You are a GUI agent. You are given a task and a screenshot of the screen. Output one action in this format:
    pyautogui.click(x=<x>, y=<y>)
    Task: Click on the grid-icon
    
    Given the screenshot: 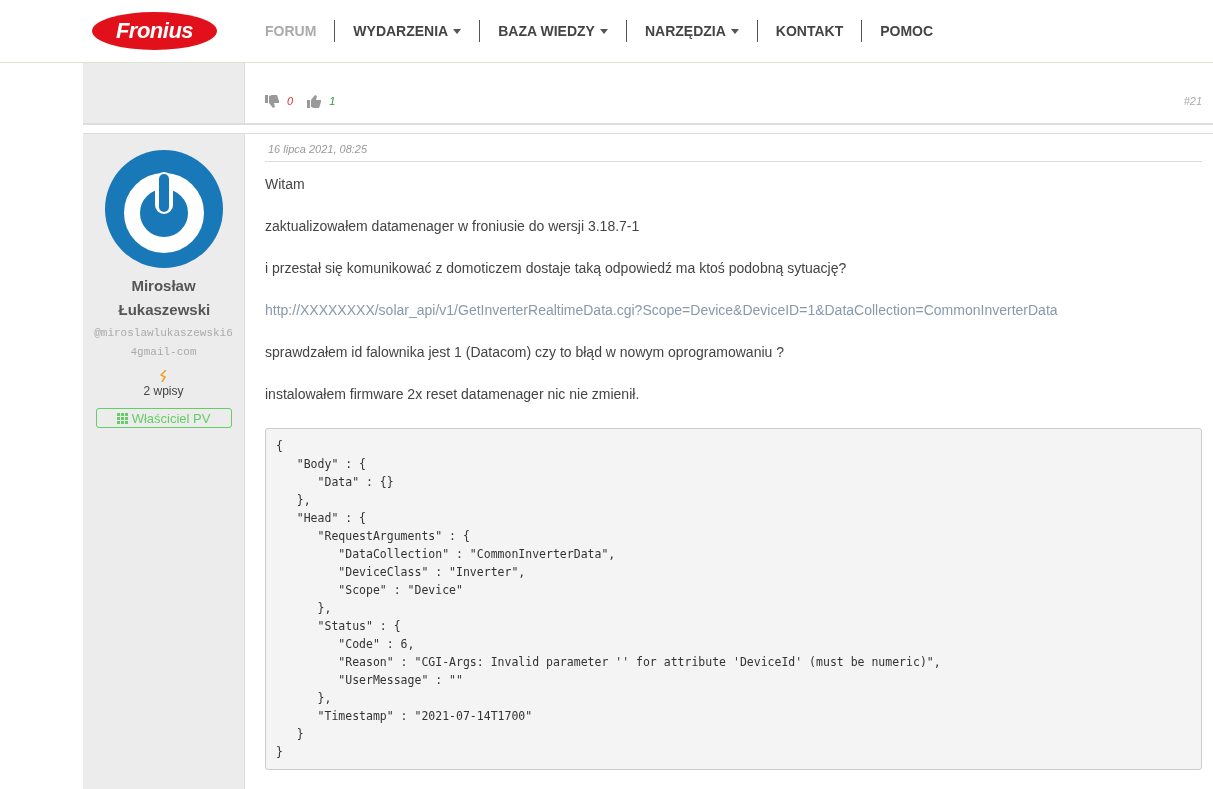 What is the action you would take?
    pyautogui.click(x=122, y=418)
    